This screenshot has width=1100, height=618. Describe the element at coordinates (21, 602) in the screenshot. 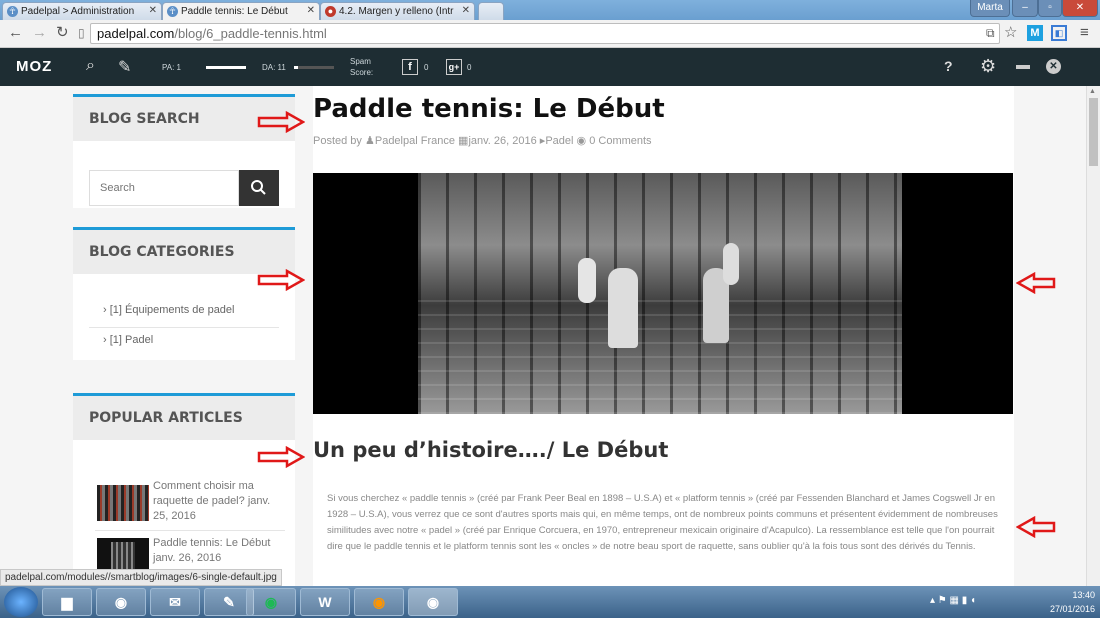

I see `start-button` at that location.